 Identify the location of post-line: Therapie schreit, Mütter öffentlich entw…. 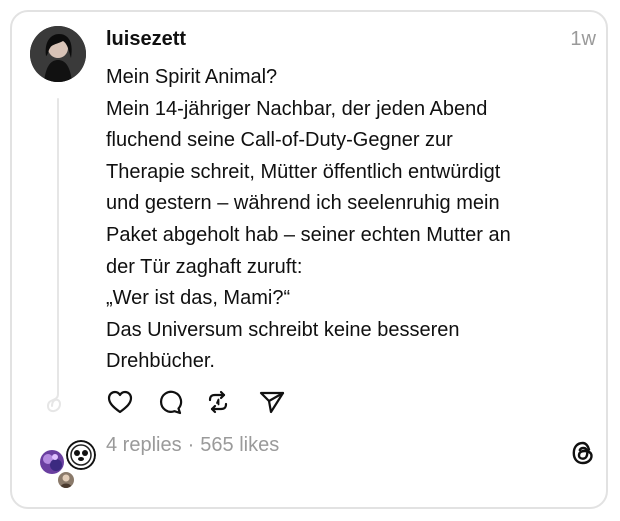
(303, 171).